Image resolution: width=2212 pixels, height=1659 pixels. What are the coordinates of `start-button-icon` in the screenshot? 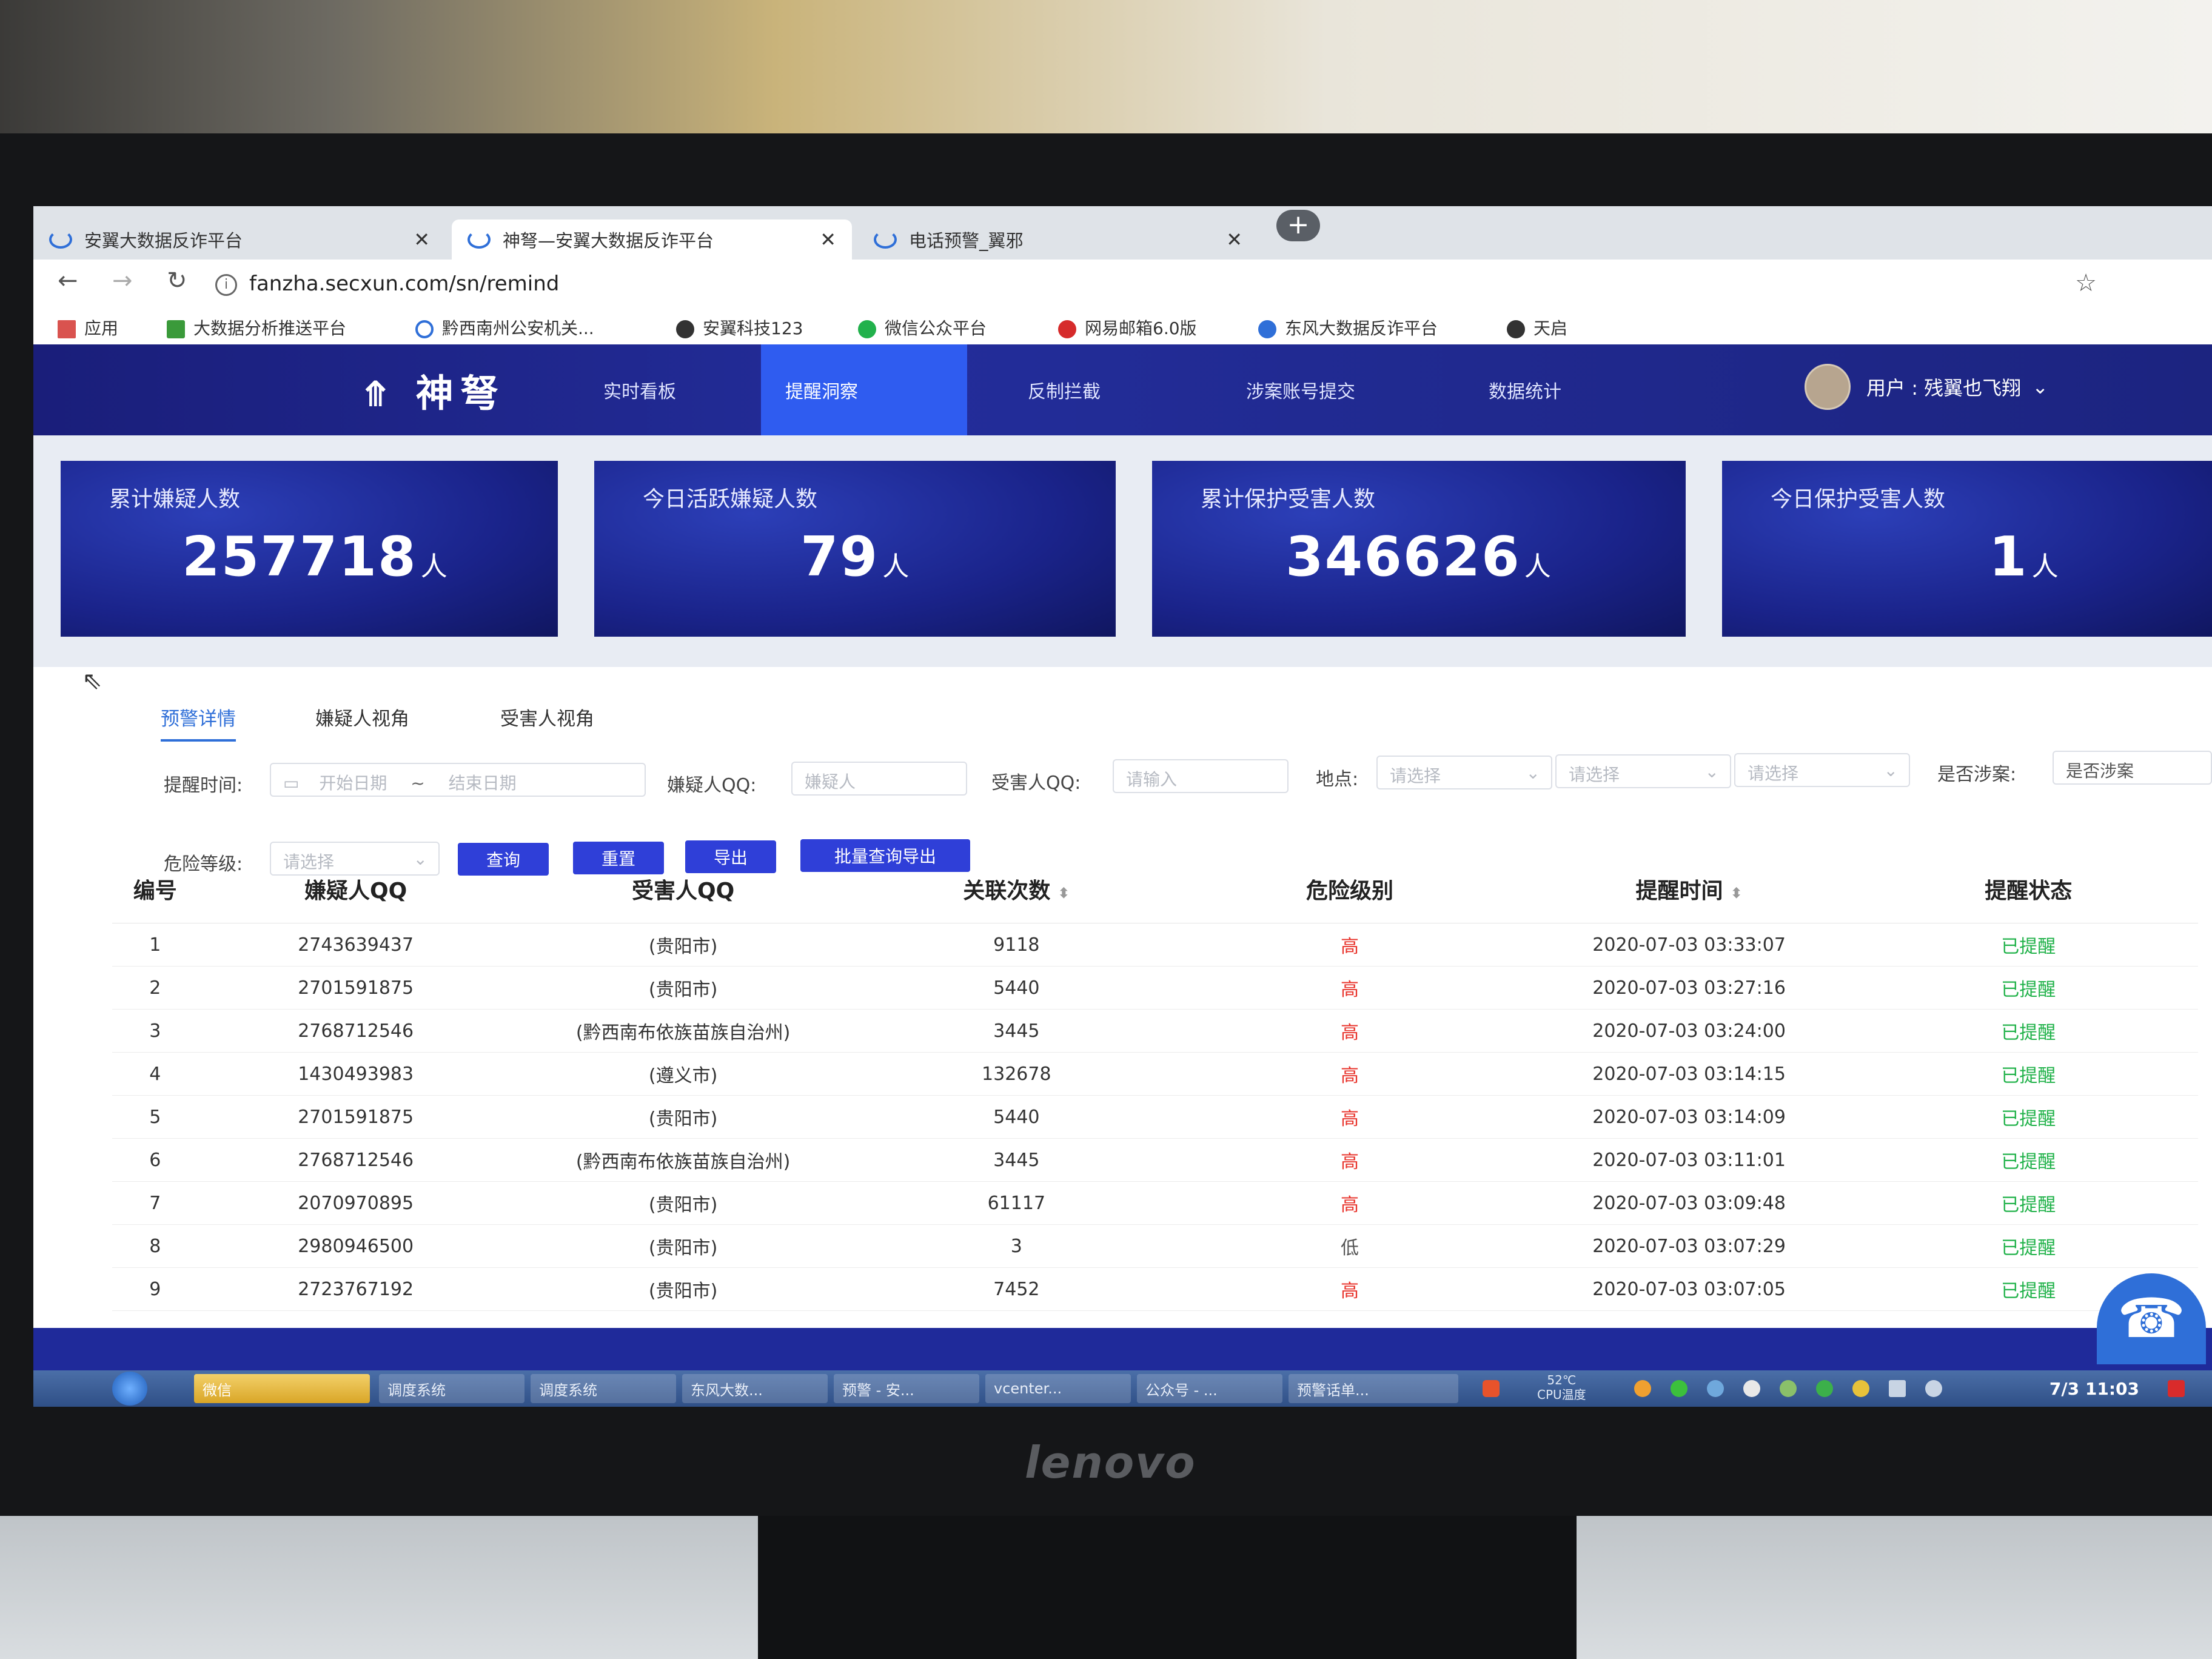 It's located at (129, 1389).